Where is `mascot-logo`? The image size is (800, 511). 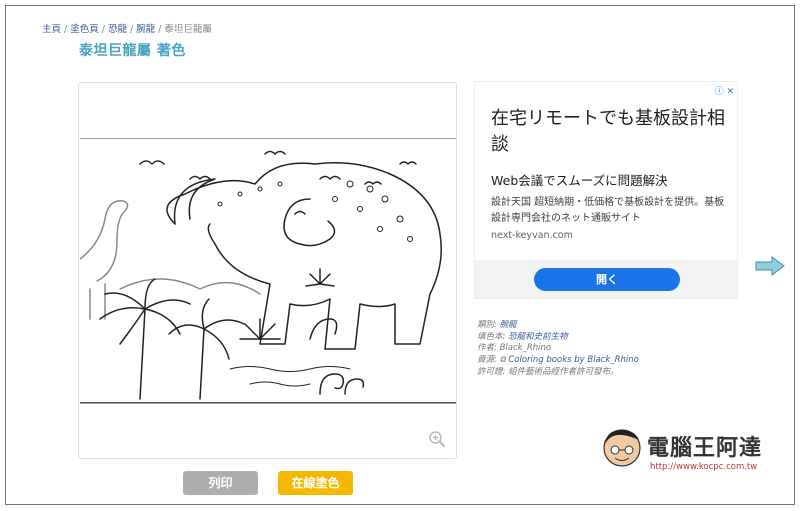 mascot-logo is located at coordinates (622, 448).